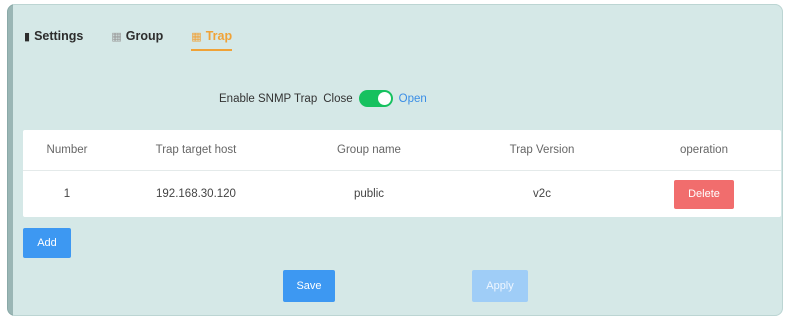 The width and height of the screenshot is (791, 319). I want to click on snmp-trap-switch, so click(375, 98).